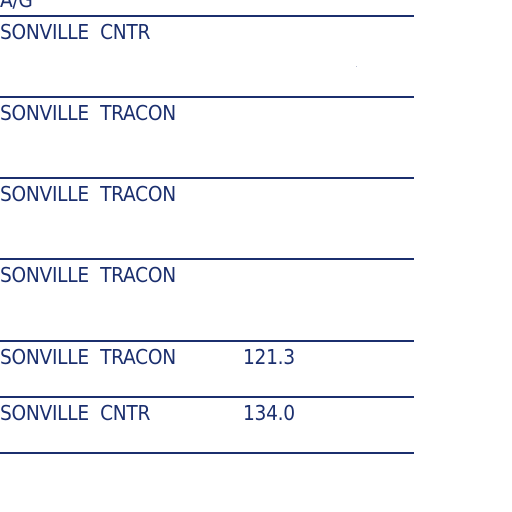 The height and width of the screenshot is (512, 512). I want to click on column-header-ag: A/G, so click(16, 6).